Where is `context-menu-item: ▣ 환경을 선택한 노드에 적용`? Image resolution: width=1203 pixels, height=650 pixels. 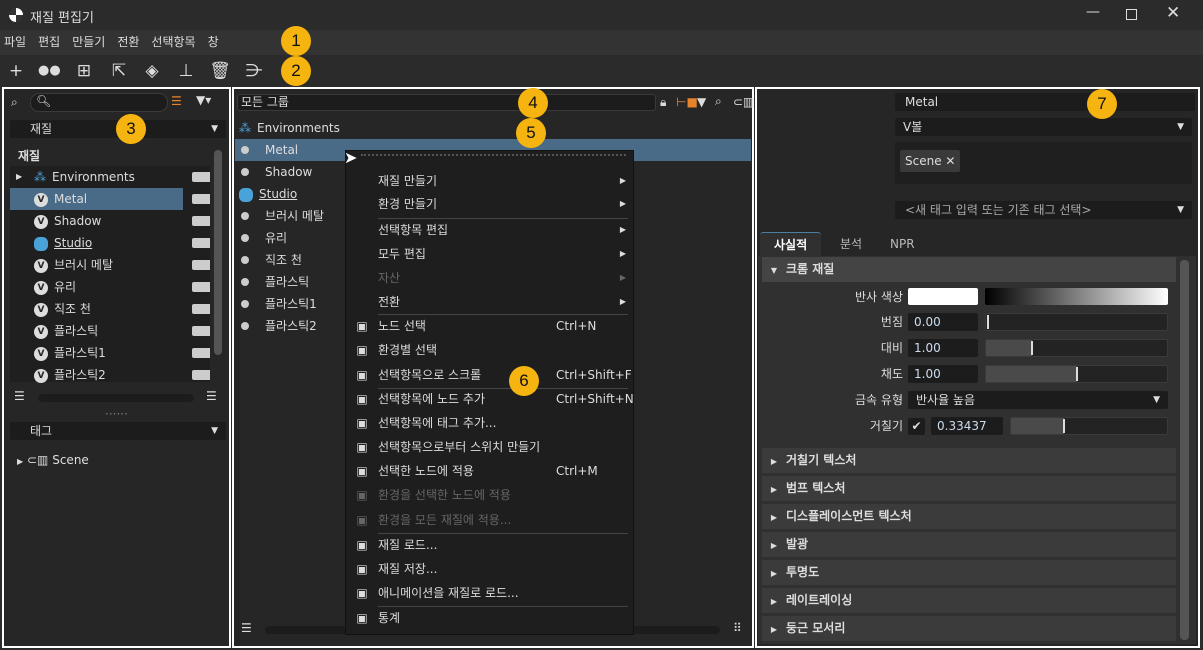 context-menu-item: ▣ 환경을 선택한 노드에 적용 is located at coordinates (490, 495).